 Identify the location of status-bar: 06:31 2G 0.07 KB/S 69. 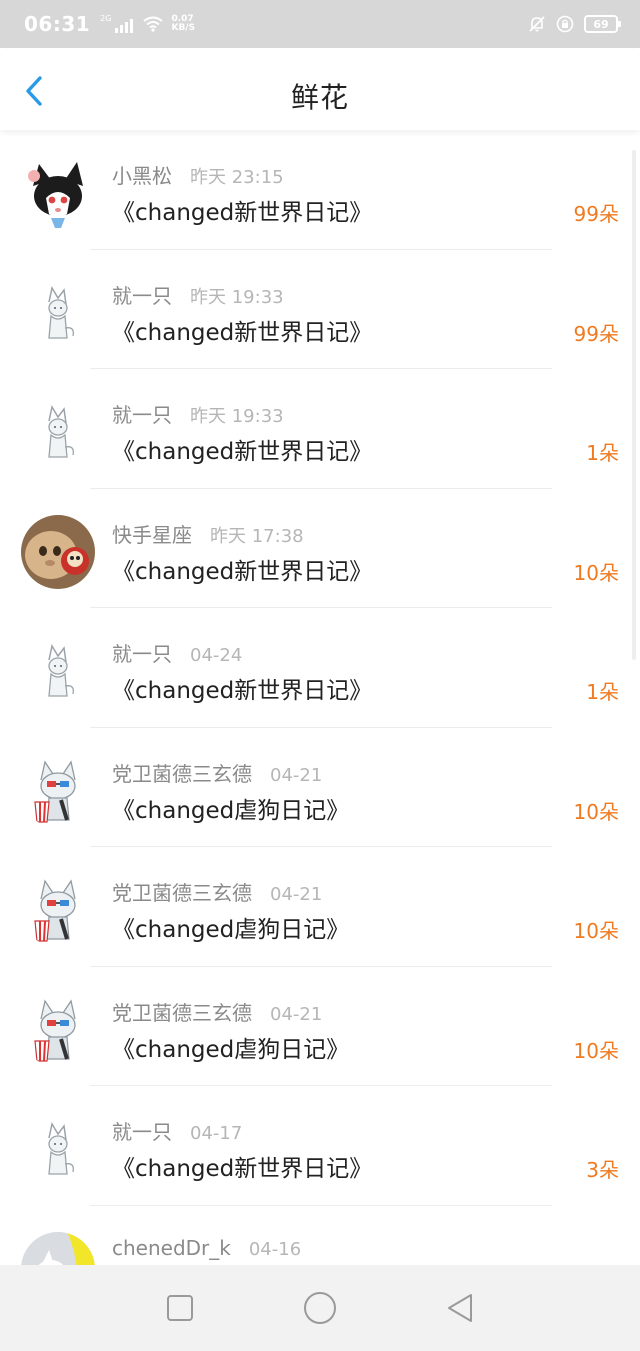
(320, 24).